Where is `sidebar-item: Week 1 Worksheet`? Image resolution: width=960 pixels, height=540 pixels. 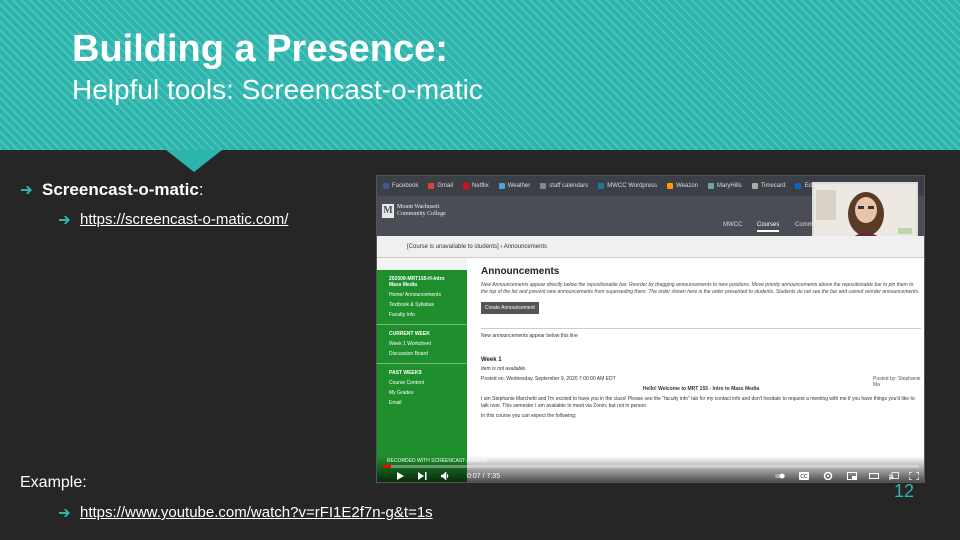 sidebar-item: Week 1 Worksheet is located at coordinates (422, 344).